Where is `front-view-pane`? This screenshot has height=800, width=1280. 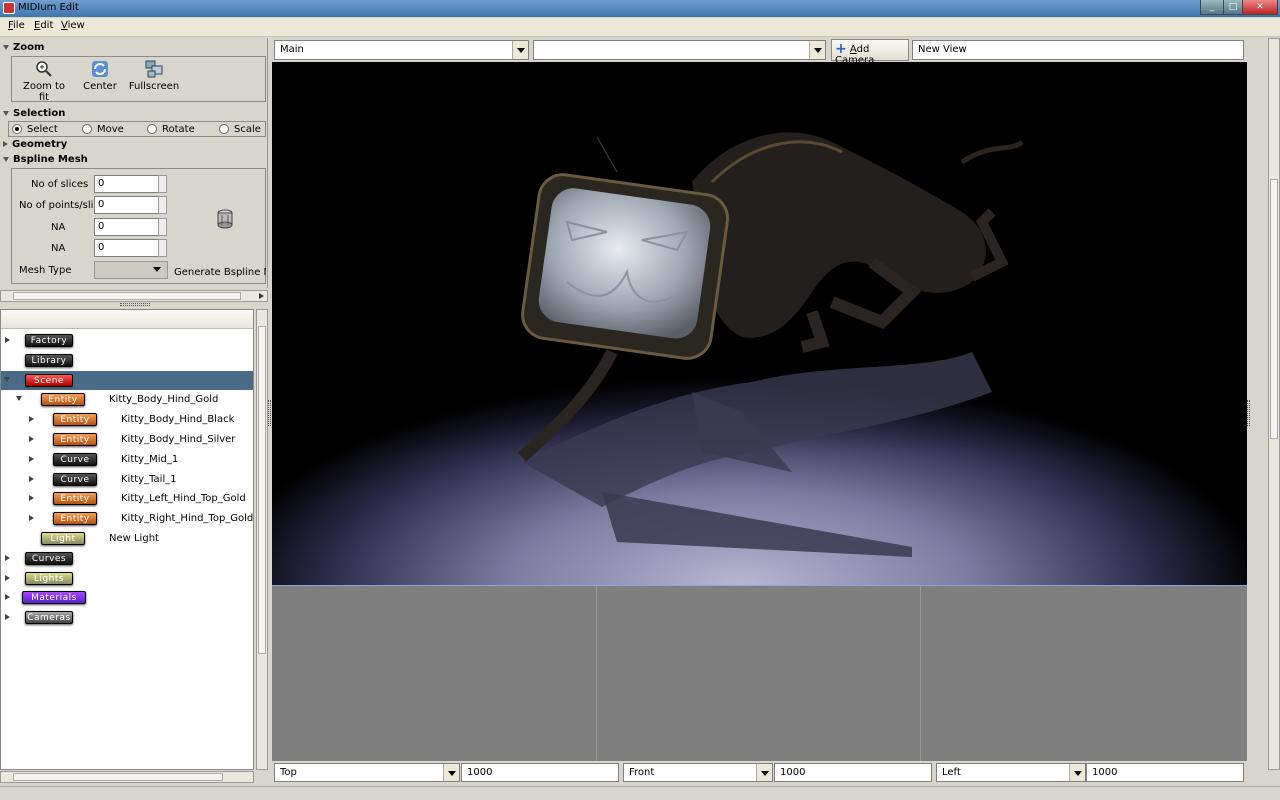
front-view-pane is located at coordinates (759, 673).